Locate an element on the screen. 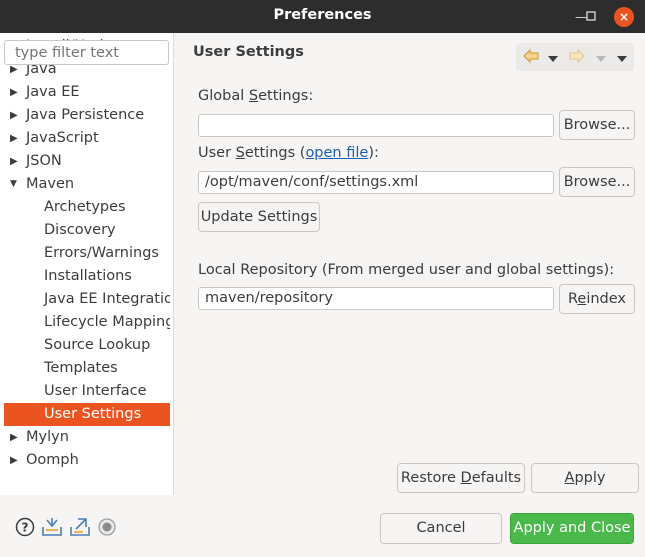  window-title: Preferences is located at coordinates (322, 15).